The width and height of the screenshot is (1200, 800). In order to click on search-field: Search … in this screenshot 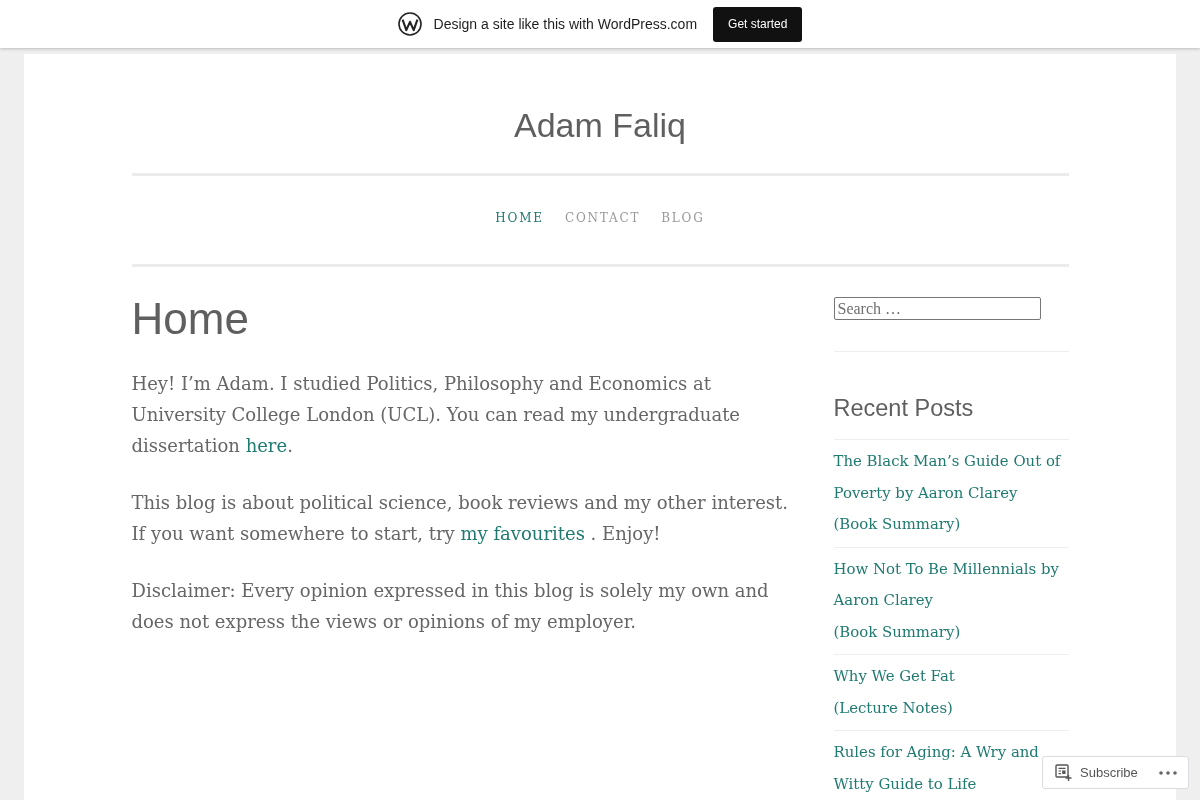, I will do `click(937, 308)`.